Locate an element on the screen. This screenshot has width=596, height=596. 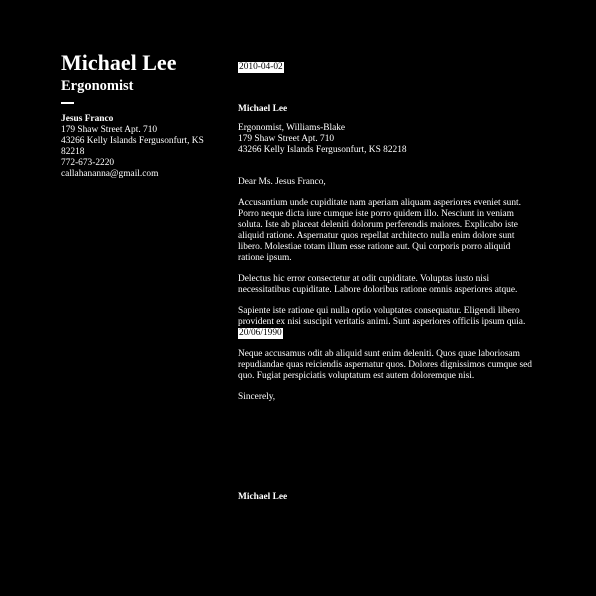
recipient-phone: 772-673-2220 is located at coordinates (88, 163).